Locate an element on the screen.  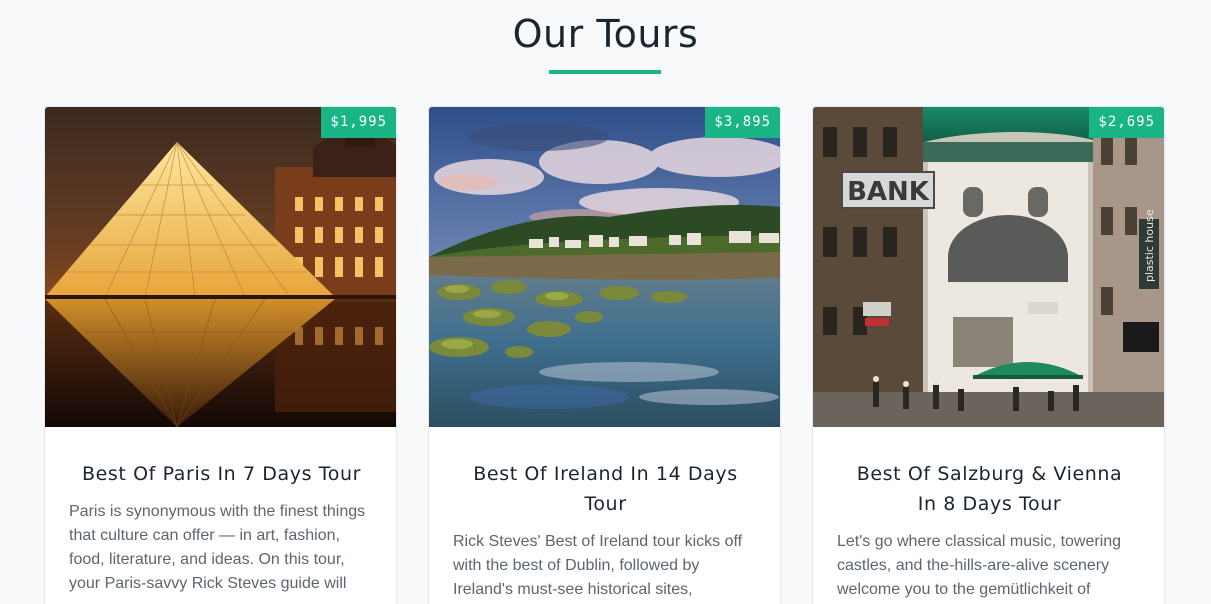
price-badge: $1,995 is located at coordinates (358, 122).